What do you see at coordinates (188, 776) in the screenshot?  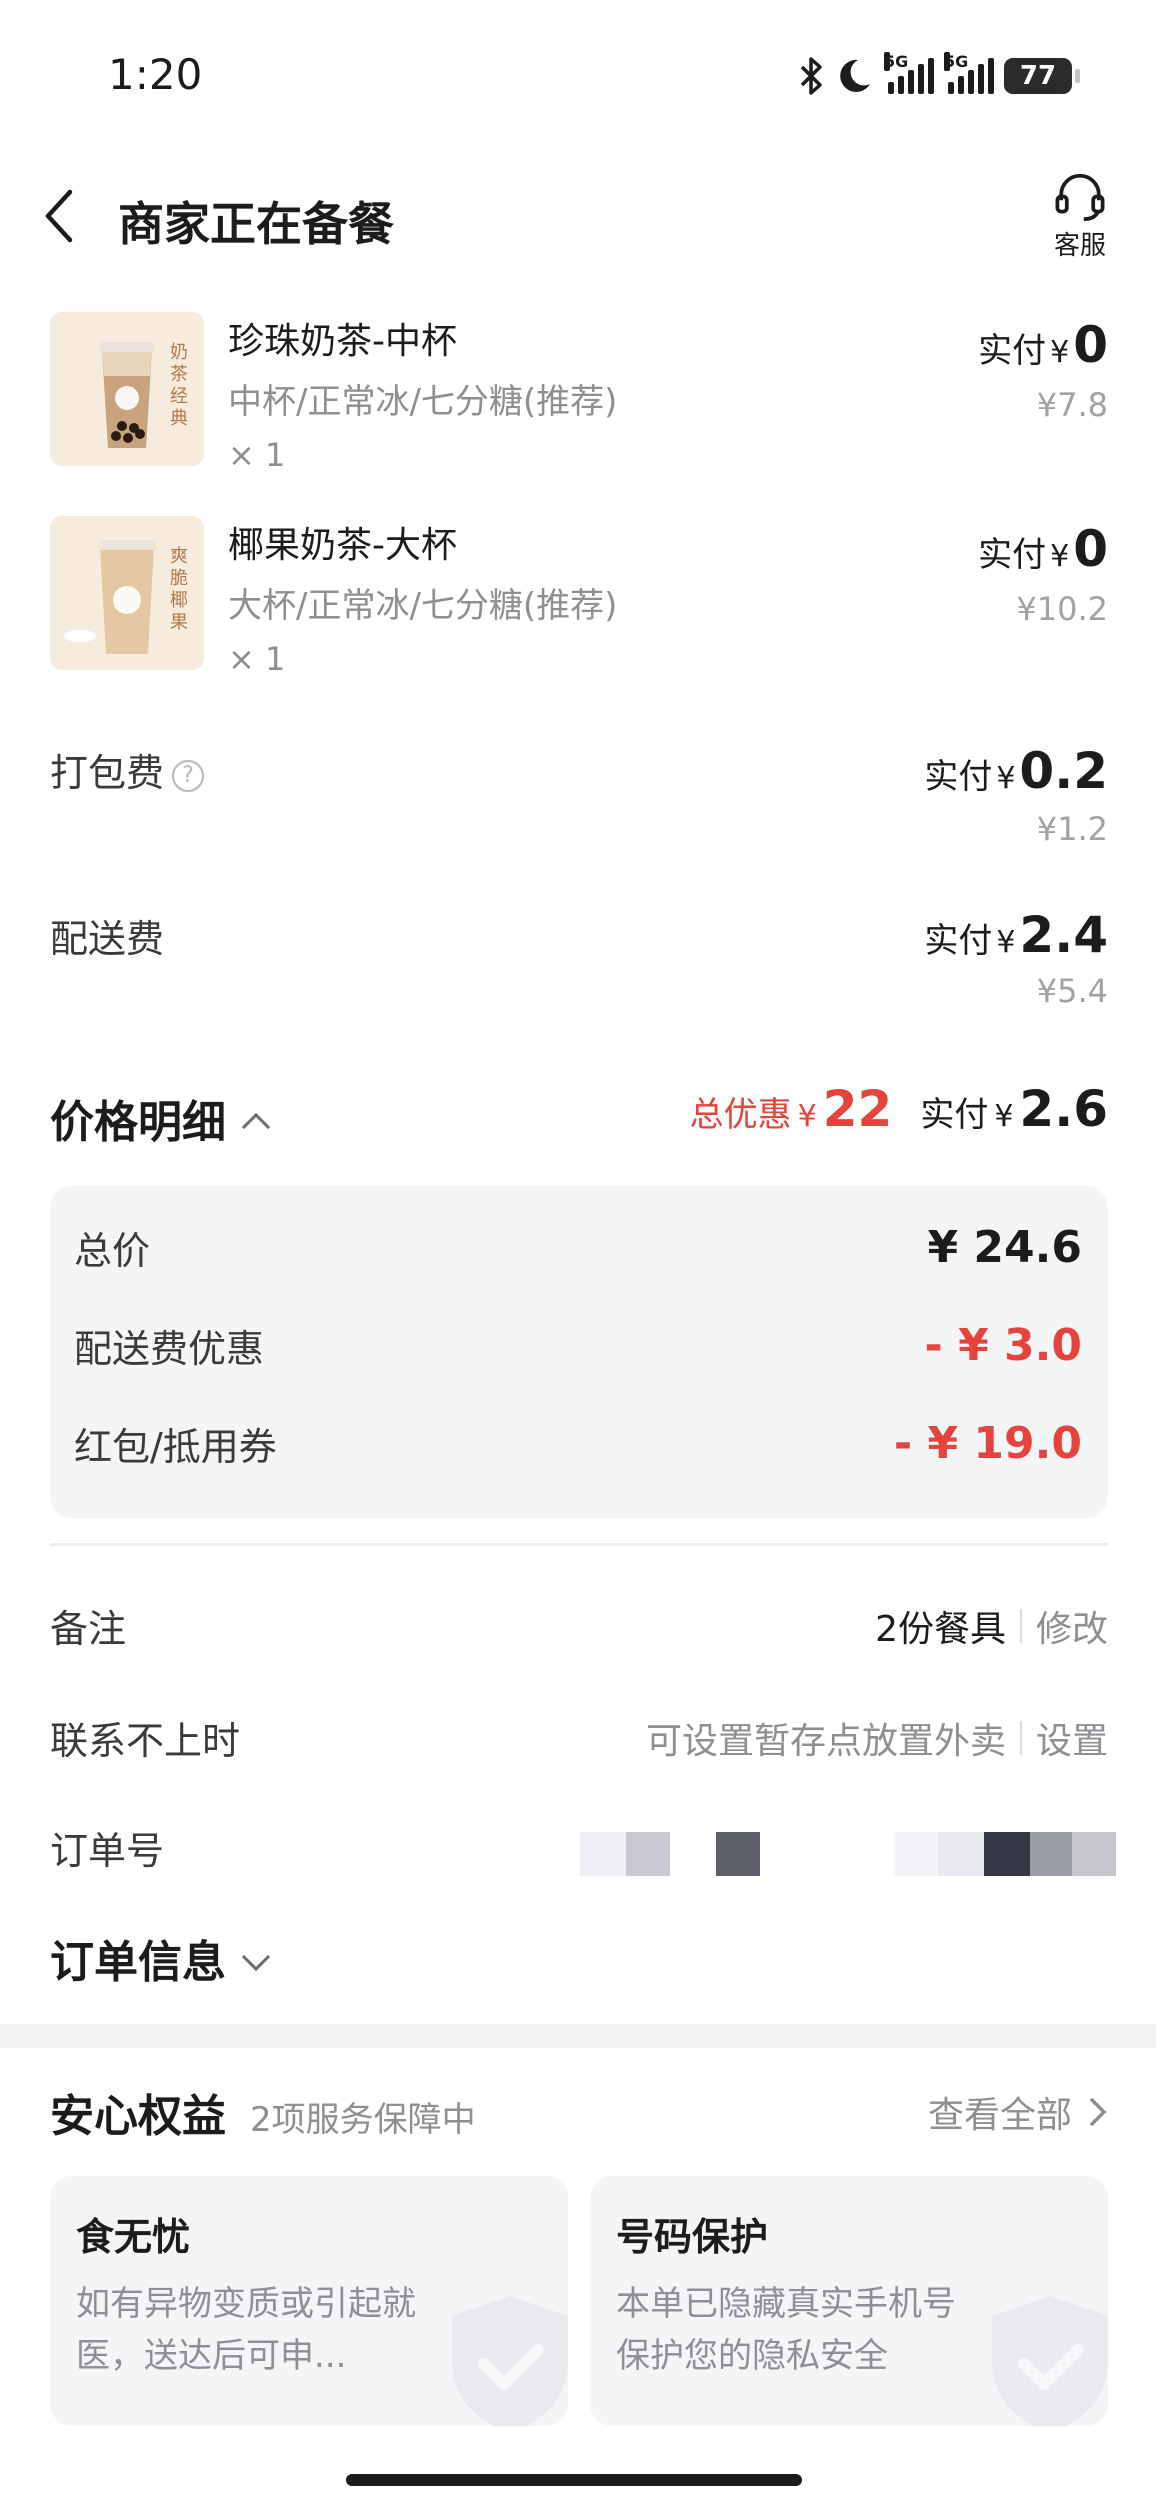 I see `help-icon: ?` at bounding box center [188, 776].